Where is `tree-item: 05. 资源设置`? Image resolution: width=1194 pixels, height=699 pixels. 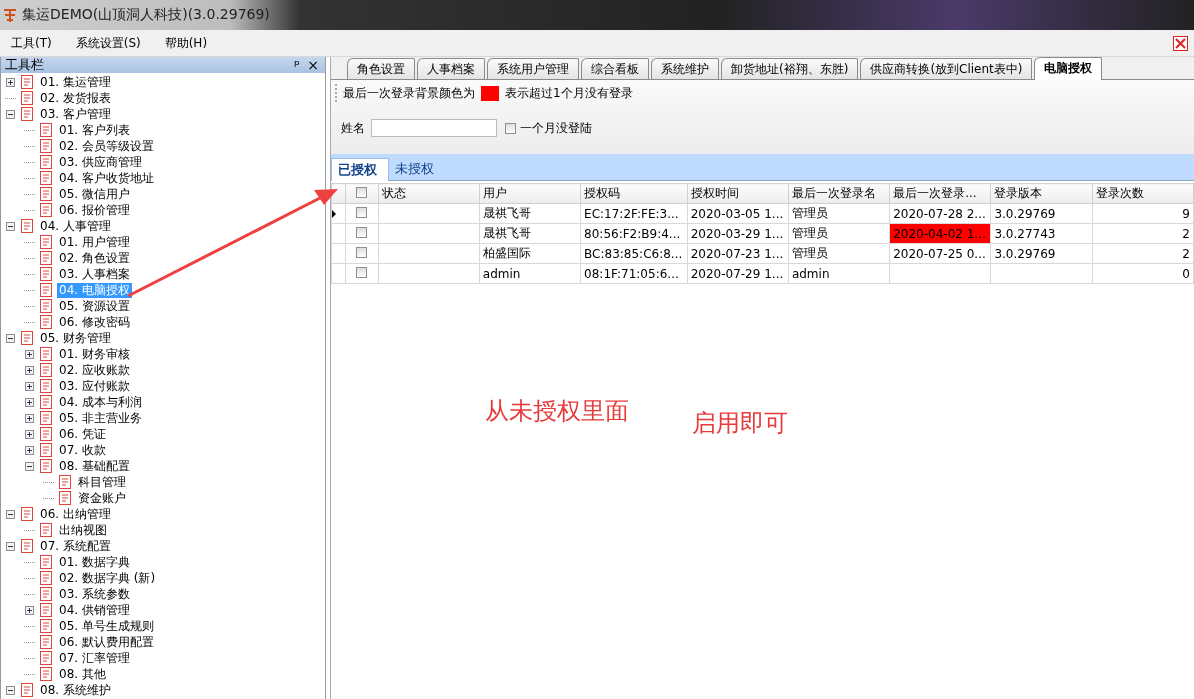 tree-item: 05. 资源设置 is located at coordinates (94, 306).